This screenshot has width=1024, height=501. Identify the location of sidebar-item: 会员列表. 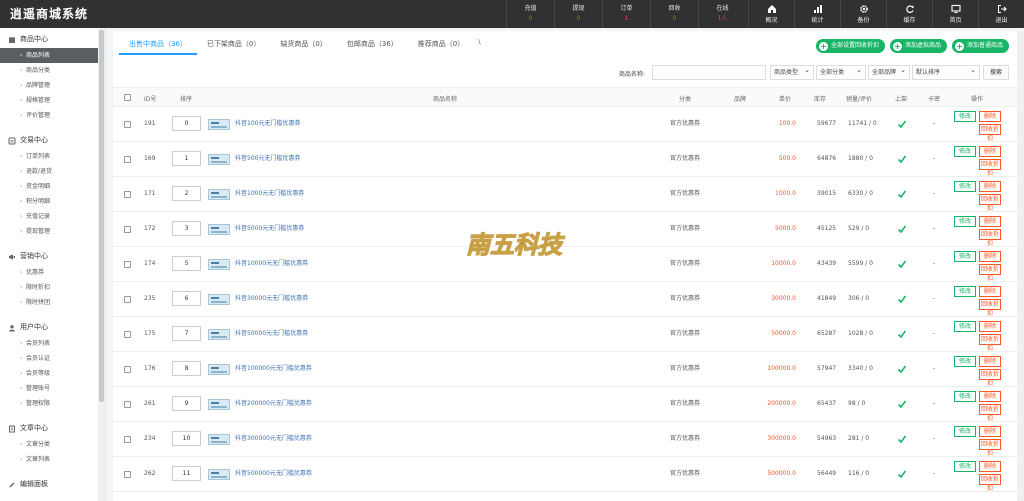
(52, 343).